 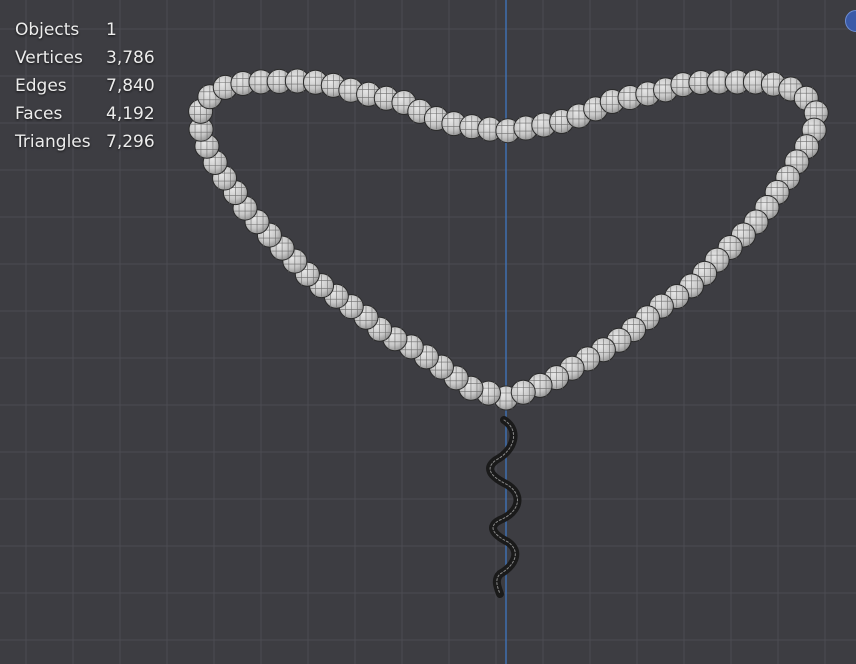 I want to click on pendant-wire, so click(x=504, y=507).